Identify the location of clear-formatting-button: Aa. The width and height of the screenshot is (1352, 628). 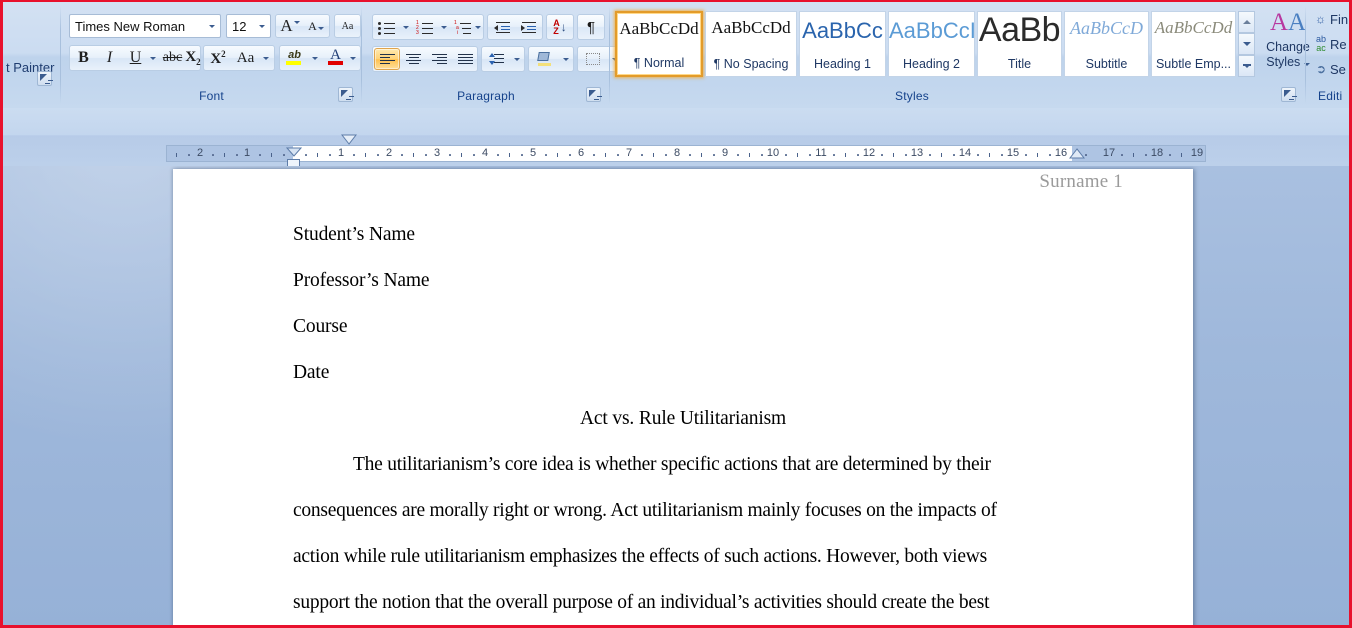
(347, 26).